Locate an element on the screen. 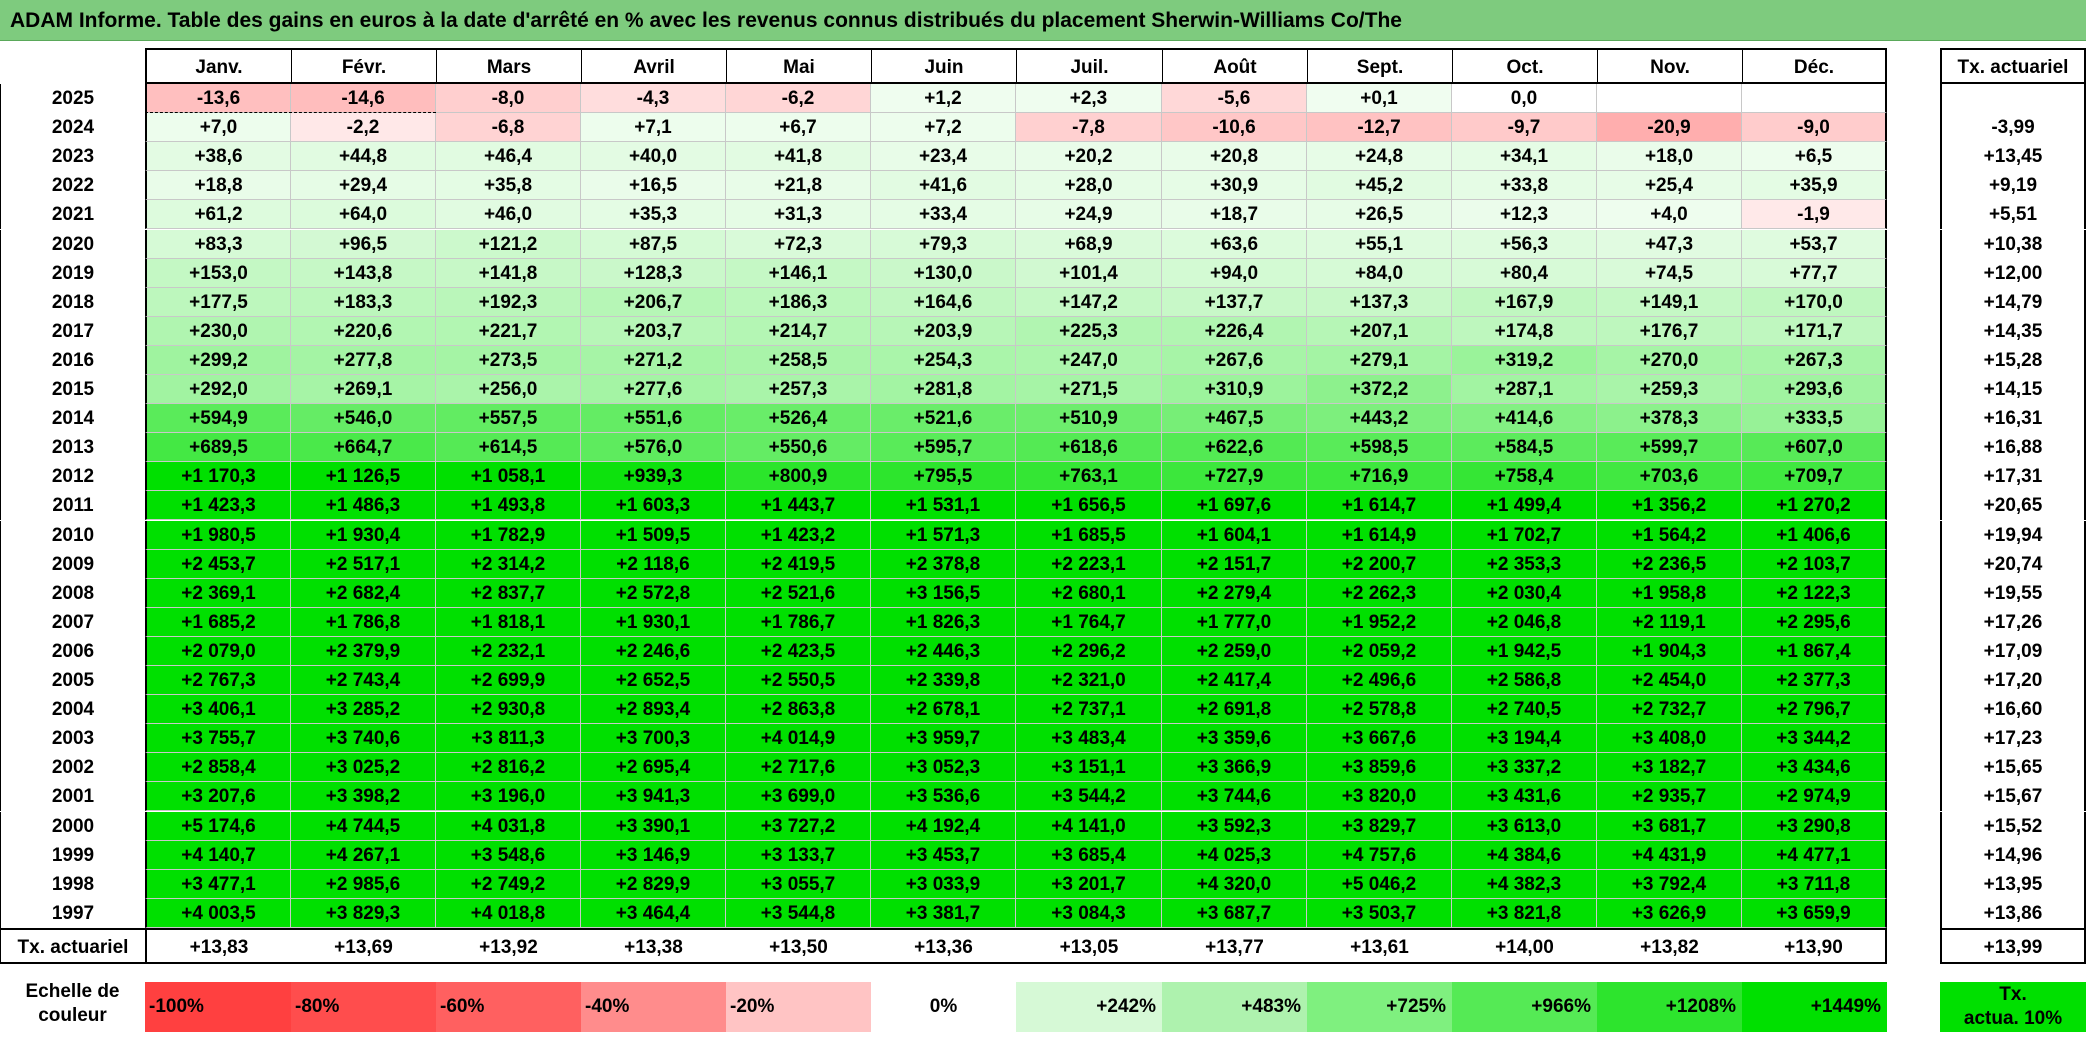  gain-cell: +576,0 is located at coordinates (653, 448).